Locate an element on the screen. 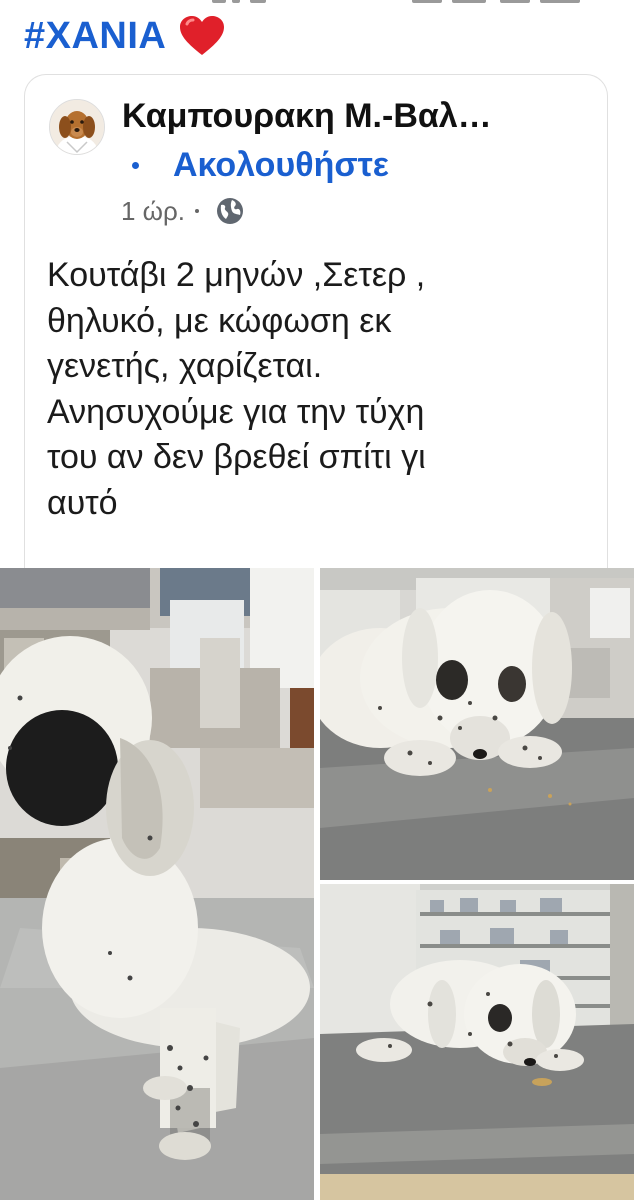 This screenshot has height=1200, width=634. puppy-on-table-photo is located at coordinates (477, 1042).